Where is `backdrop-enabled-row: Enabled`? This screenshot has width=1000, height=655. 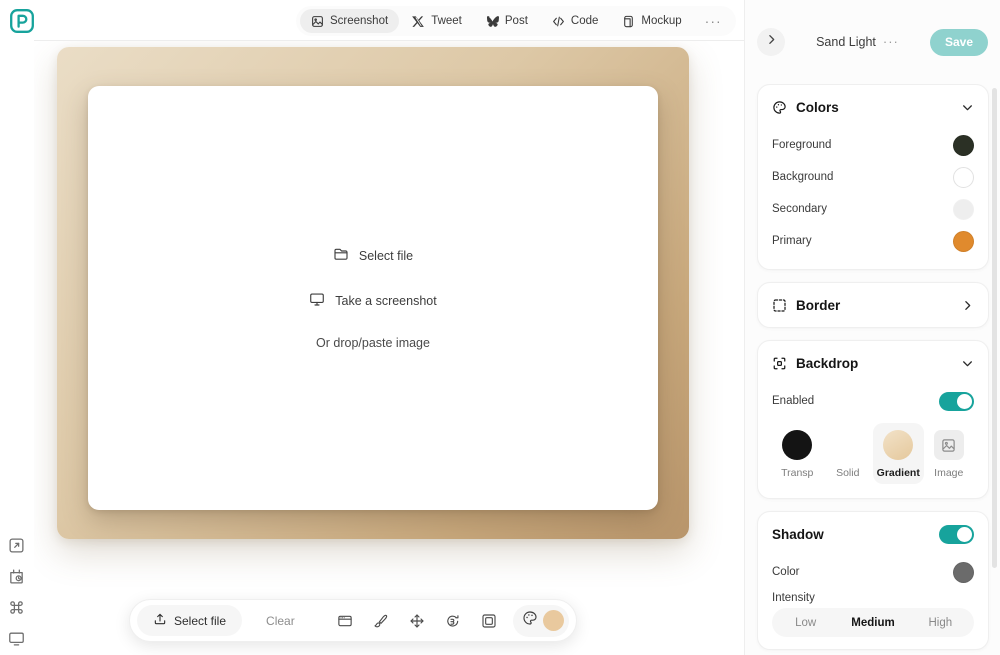
backdrop-enabled-row: Enabled is located at coordinates (873, 401).